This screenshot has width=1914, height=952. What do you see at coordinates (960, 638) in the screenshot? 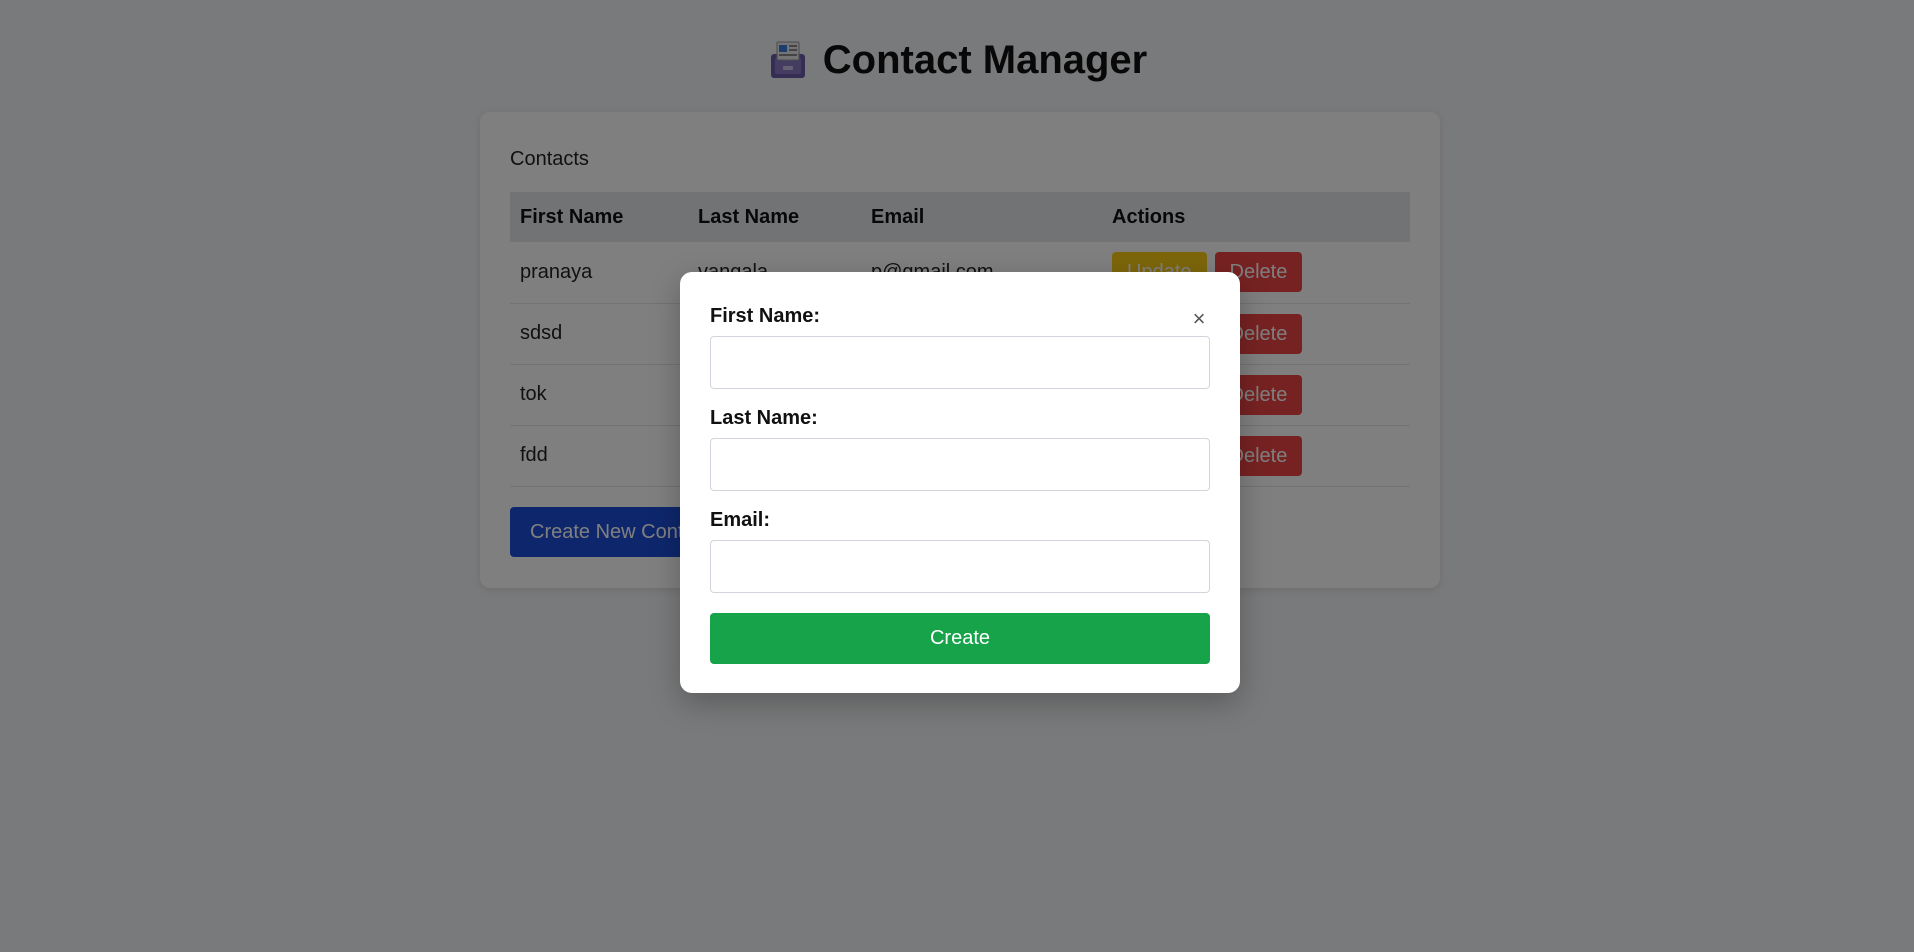
I see `create-button: Create` at bounding box center [960, 638].